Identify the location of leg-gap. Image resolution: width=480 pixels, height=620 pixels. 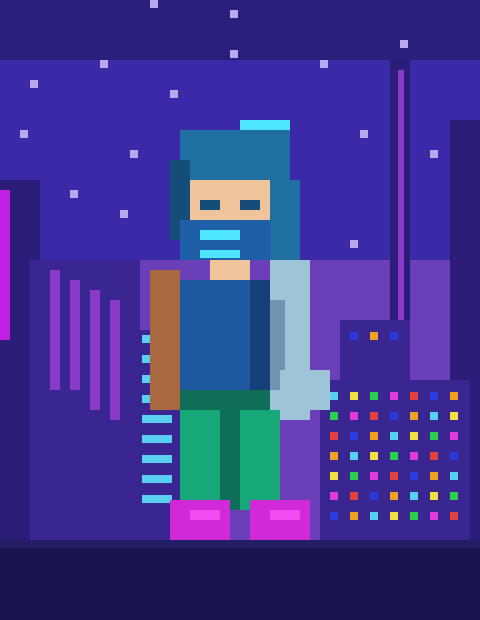
(230, 460).